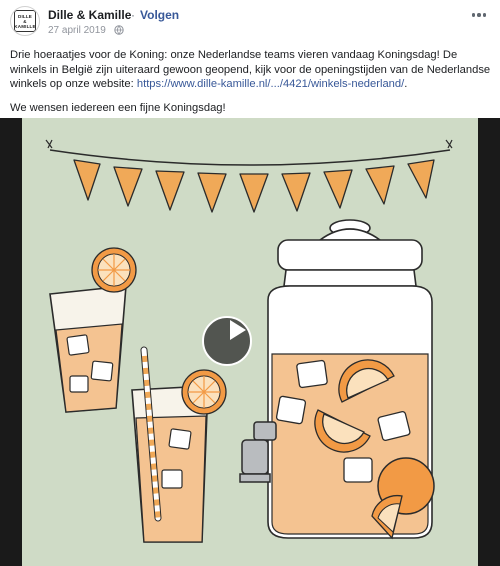 The height and width of the screenshot is (566, 500). I want to click on globe-icon, so click(119, 30).